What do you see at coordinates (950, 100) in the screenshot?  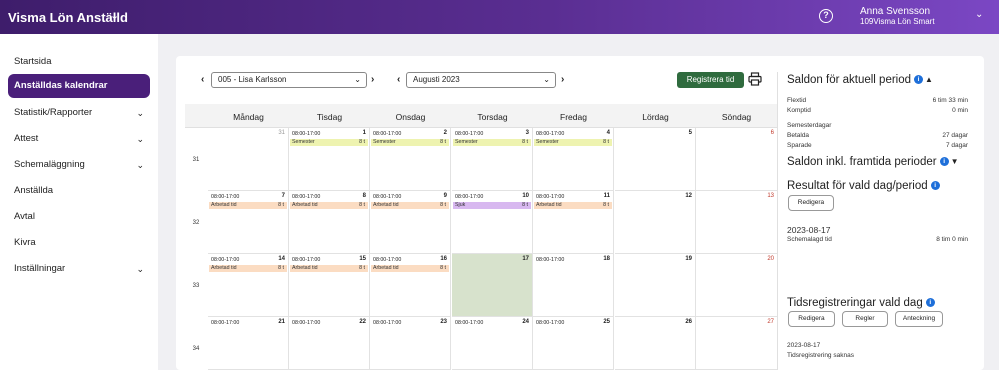 I see `flextid-value: 6 tim 33 min` at bounding box center [950, 100].